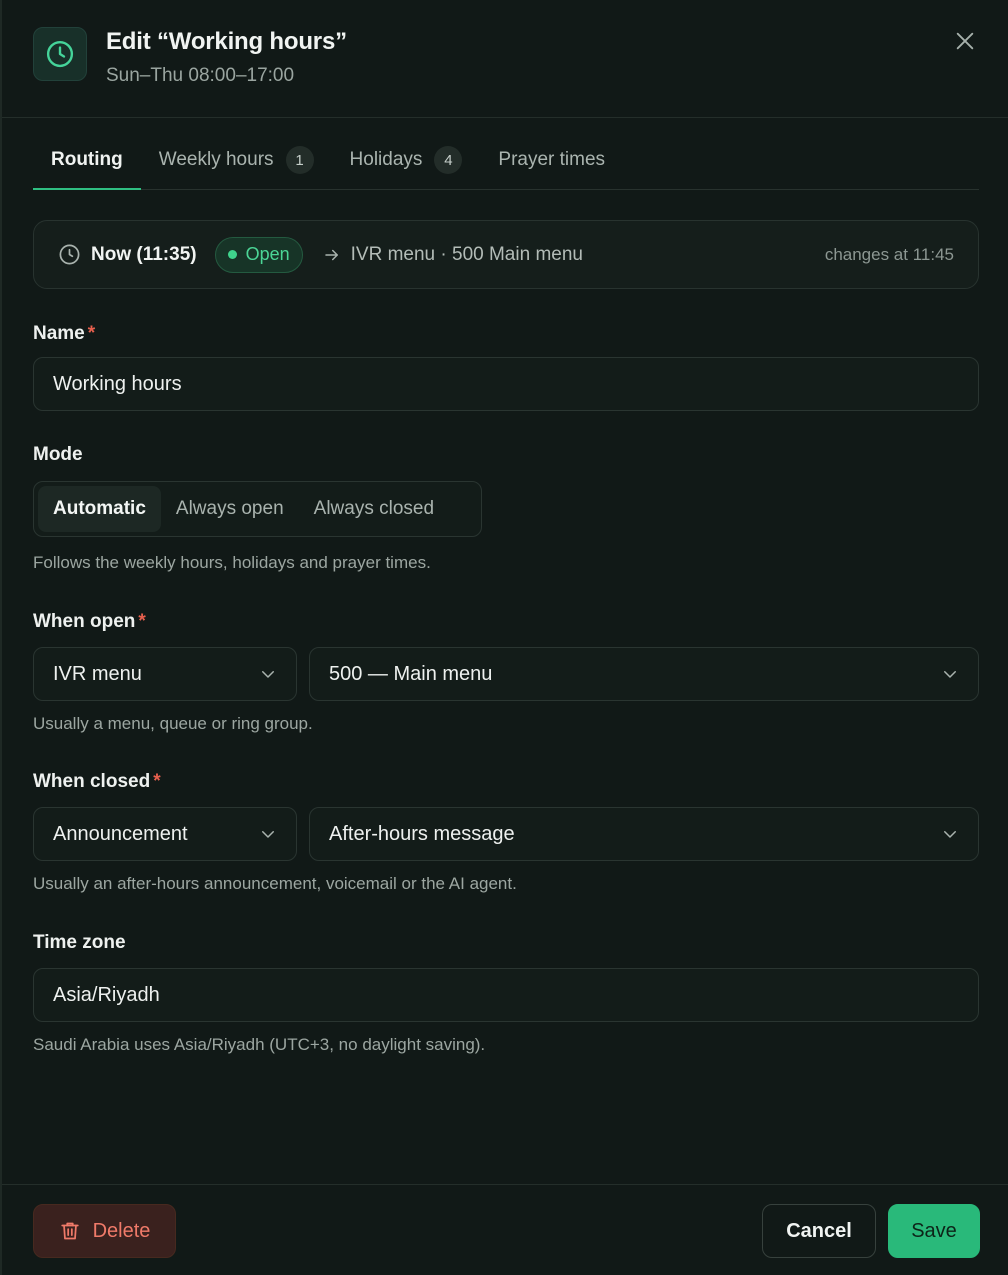 Image resolution: width=1008 pixels, height=1275 pixels. Describe the element at coordinates (99, 509) in the screenshot. I see `mode-option-automatic: Automatic` at that location.